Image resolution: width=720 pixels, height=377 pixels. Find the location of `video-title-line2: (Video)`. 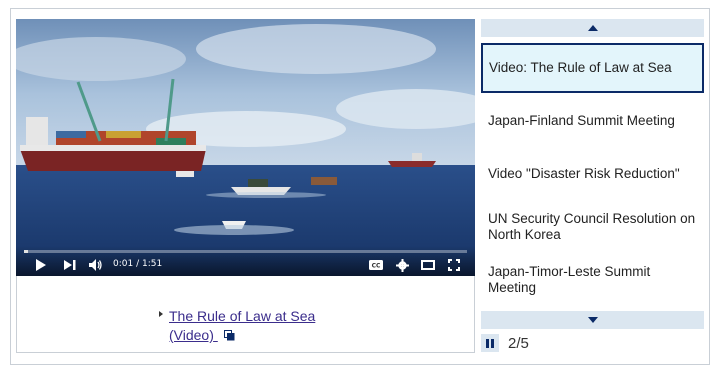

video-title-line2: (Video) is located at coordinates (191, 335).